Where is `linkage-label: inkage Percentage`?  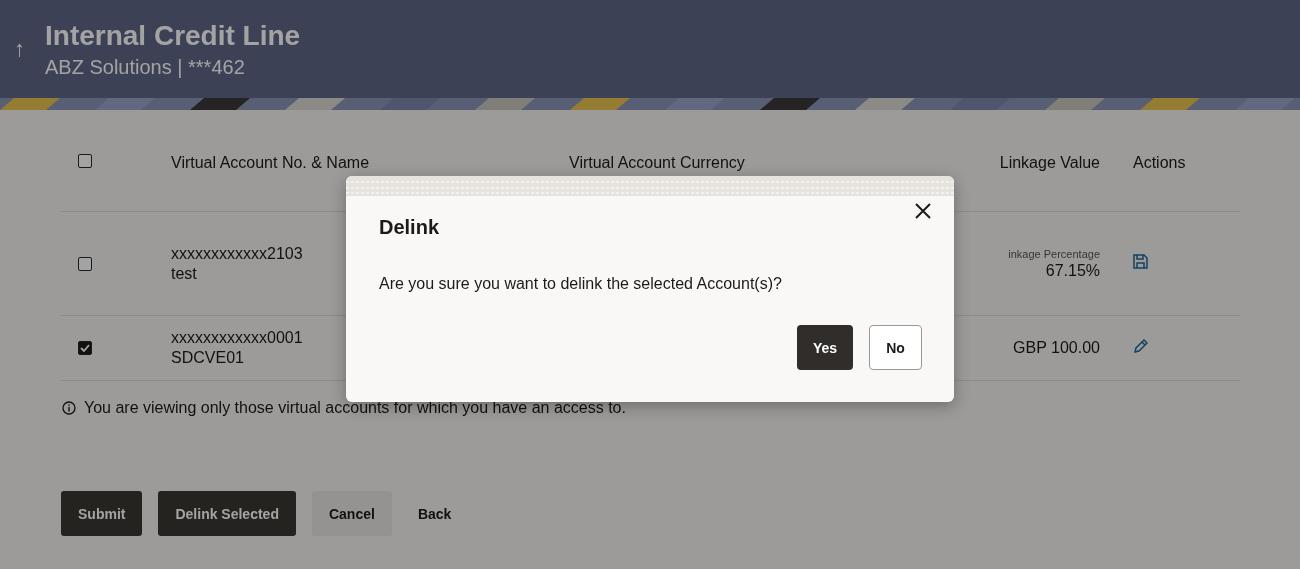 linkage-label: inkage Percentage is located at coordinates (1054, 253).